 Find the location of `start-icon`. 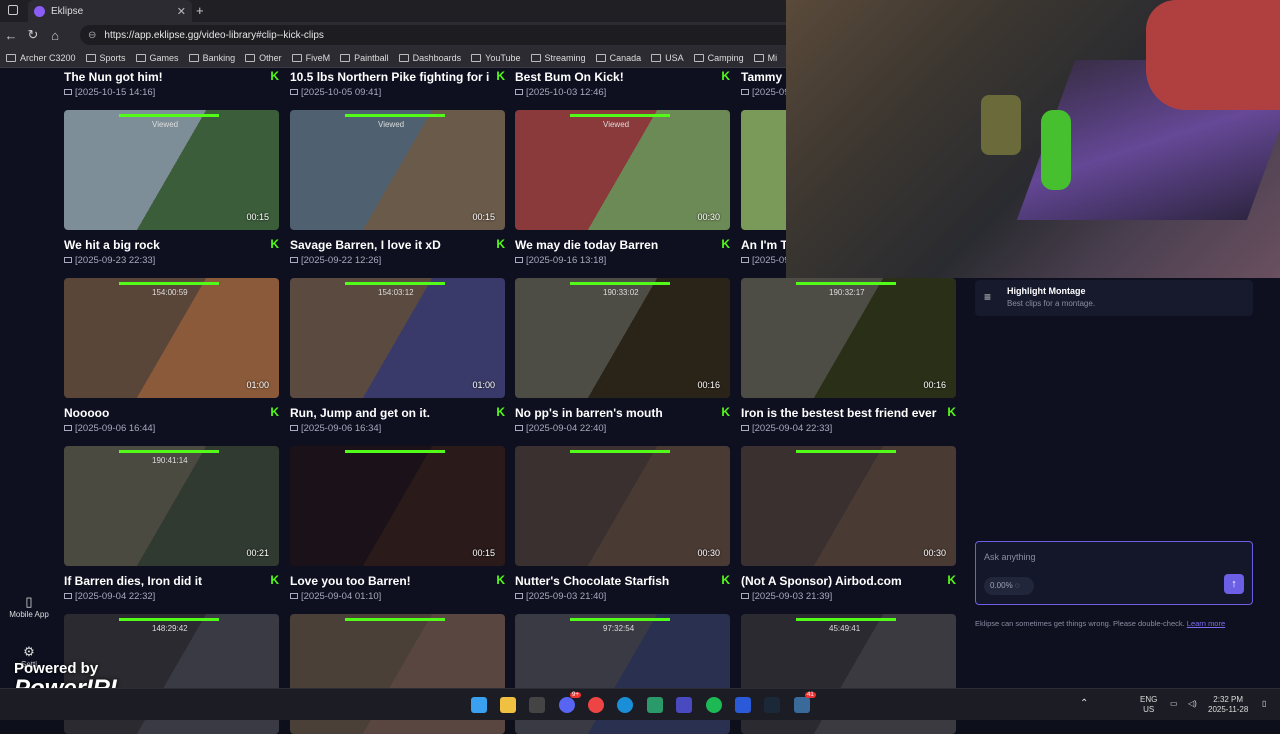

start-icon is located at coordinates (479, 705).